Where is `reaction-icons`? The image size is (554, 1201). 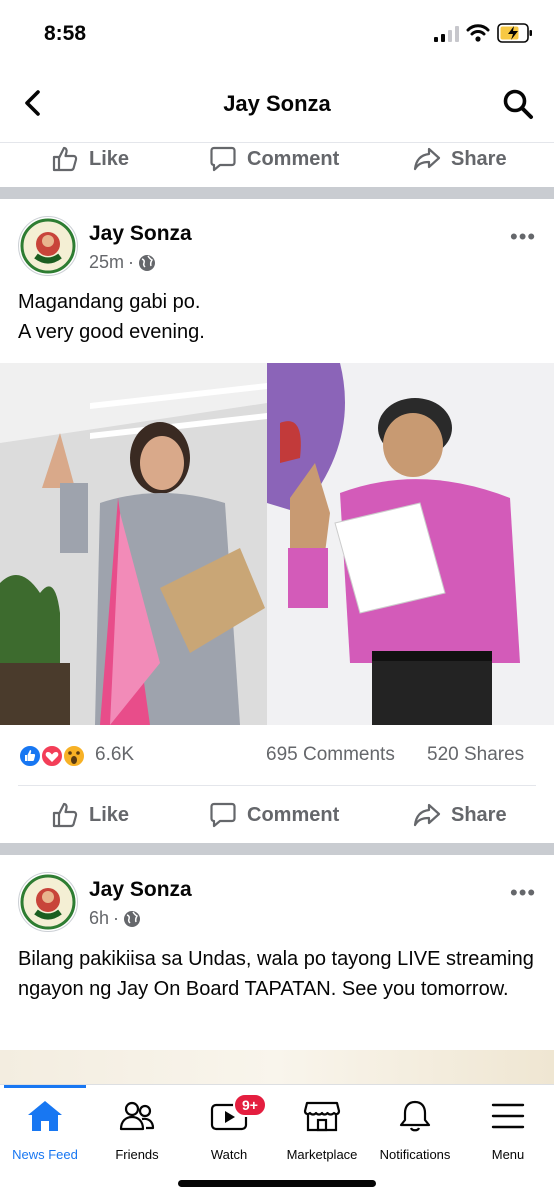
reaction-icons is located at coordinates (55, 756).